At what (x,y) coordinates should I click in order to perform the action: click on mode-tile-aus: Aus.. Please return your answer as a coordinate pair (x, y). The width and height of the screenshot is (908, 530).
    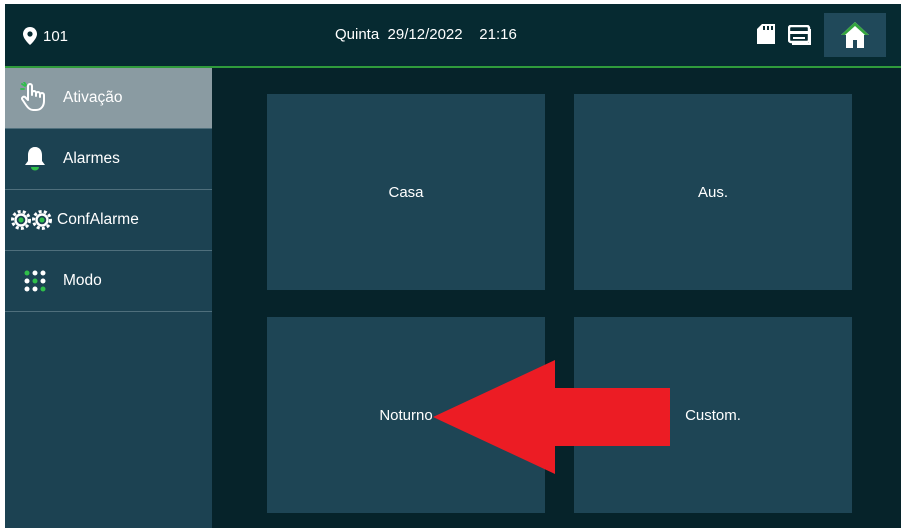
    Looking at the image, I should click on (713, 192).